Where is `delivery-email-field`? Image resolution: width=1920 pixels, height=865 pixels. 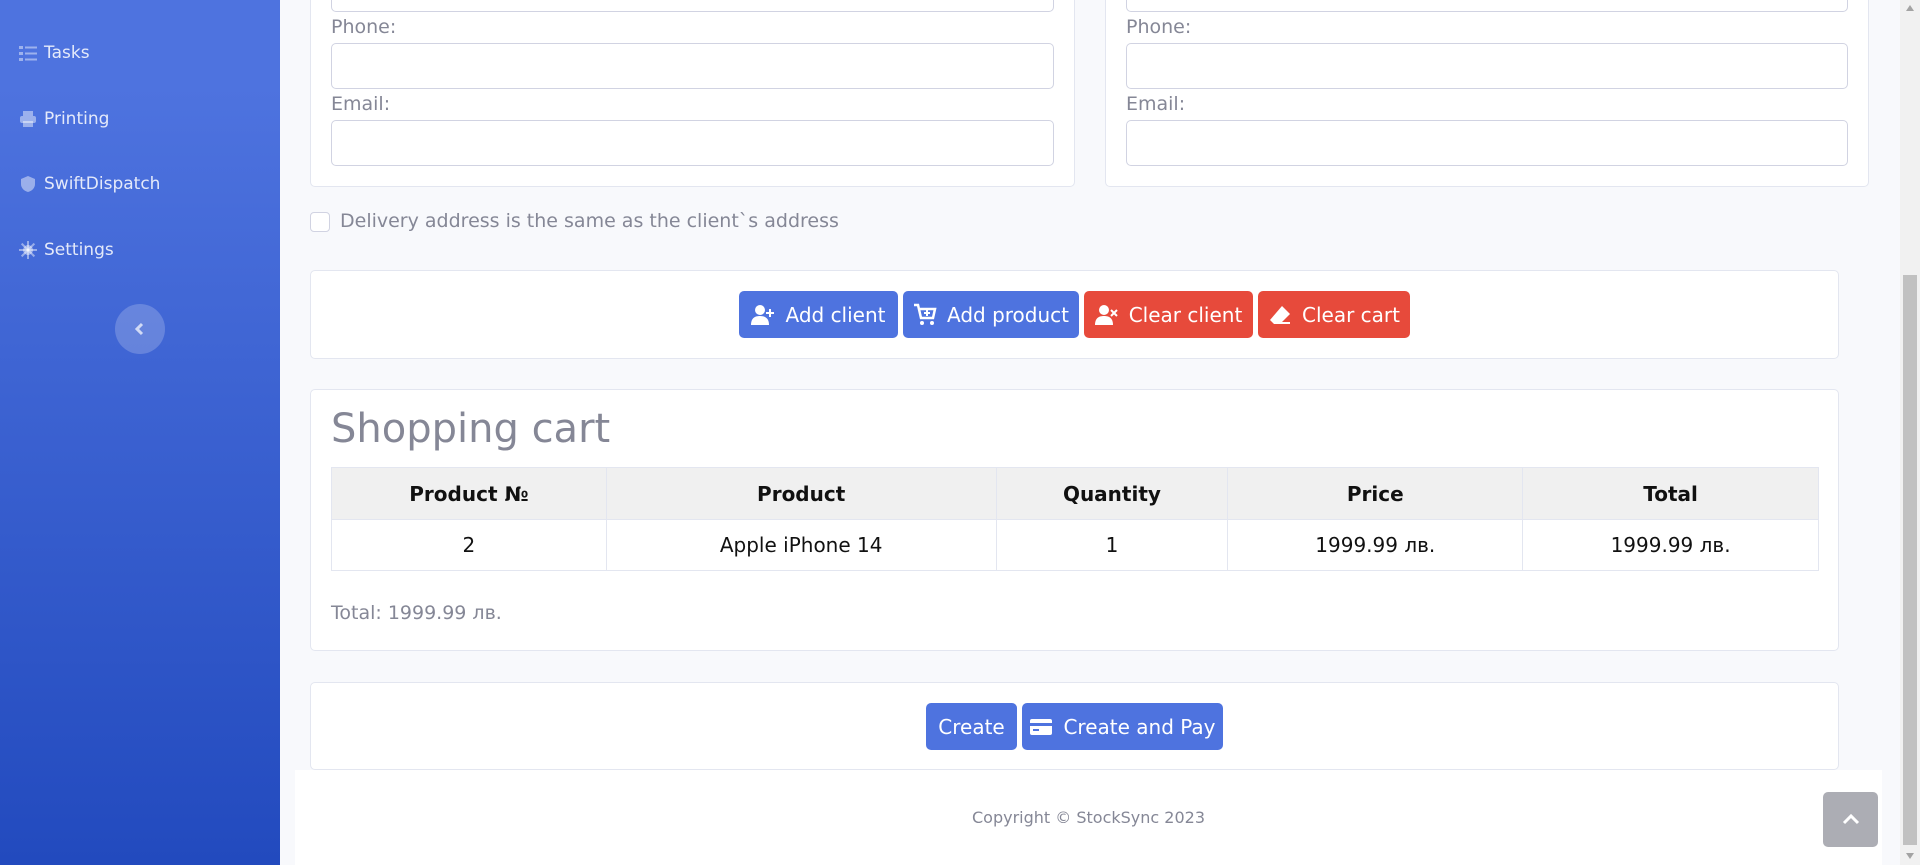 delivery-email-field is located at coordinates (1487, 143).